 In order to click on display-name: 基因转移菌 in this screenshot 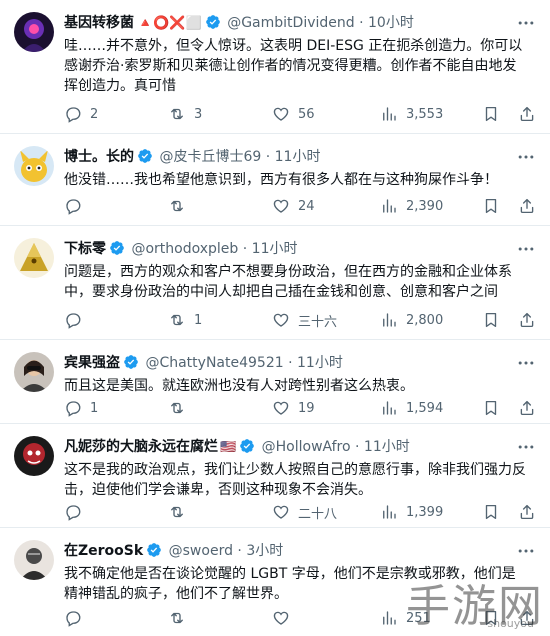, I will do `click(99, 23)`.